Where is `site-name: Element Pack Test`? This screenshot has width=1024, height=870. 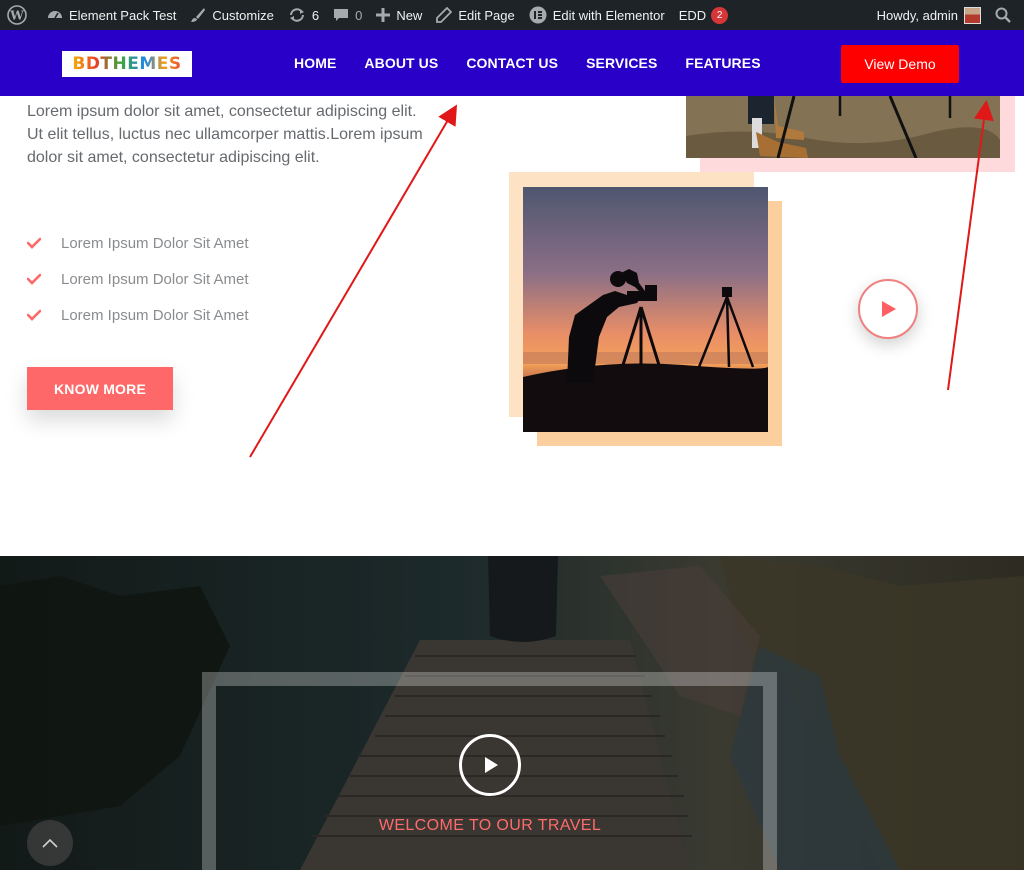 site-name: Element Pack Test is located at coordinates (123, 15).